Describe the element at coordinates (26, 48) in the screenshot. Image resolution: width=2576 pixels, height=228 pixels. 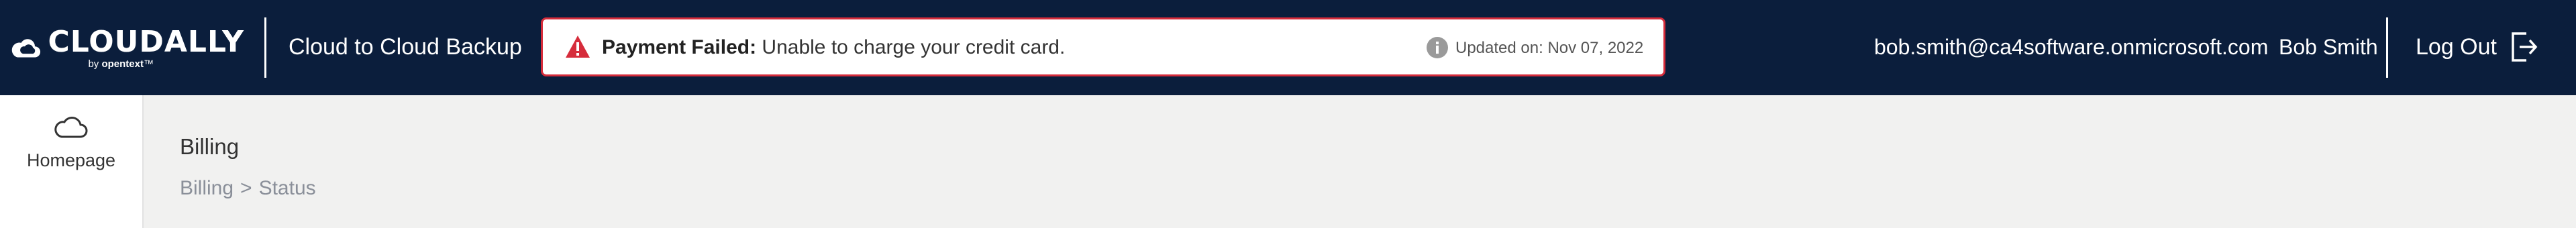
I see `cloud-logo-icon` at that location.